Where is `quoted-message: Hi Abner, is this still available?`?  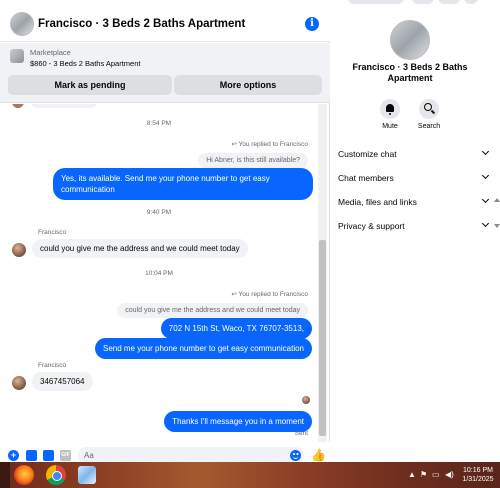 quoted-message: Hi Abner, is this still available? is located at coordinates (253, 160).